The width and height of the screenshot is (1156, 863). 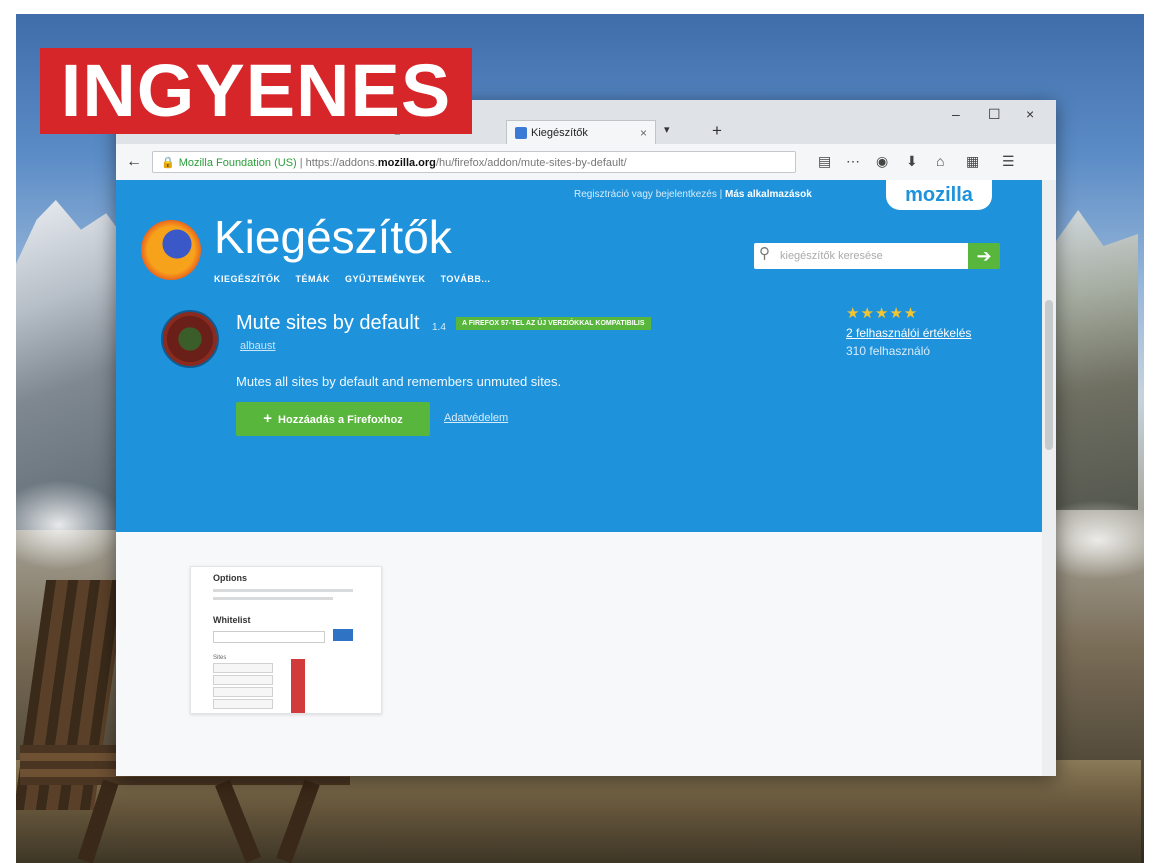 I want to click on privacy-link: Adatvédelem, so click(x=476, y=418).